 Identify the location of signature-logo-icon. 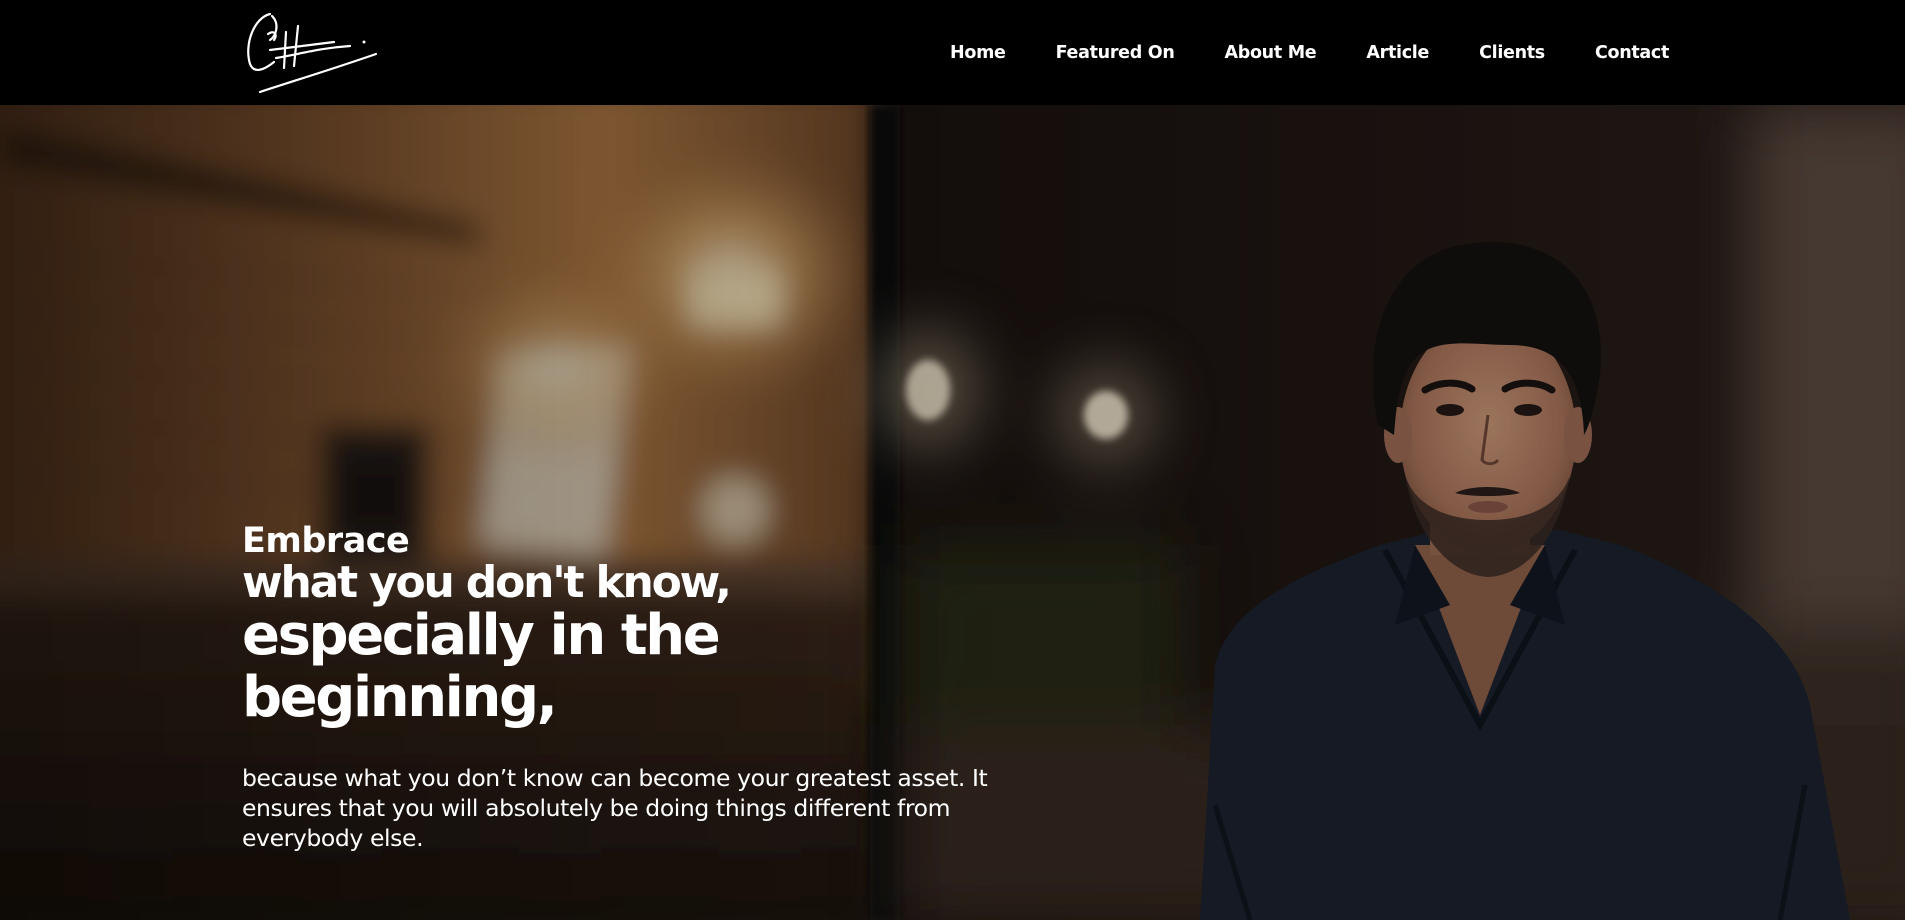
(312, 53).